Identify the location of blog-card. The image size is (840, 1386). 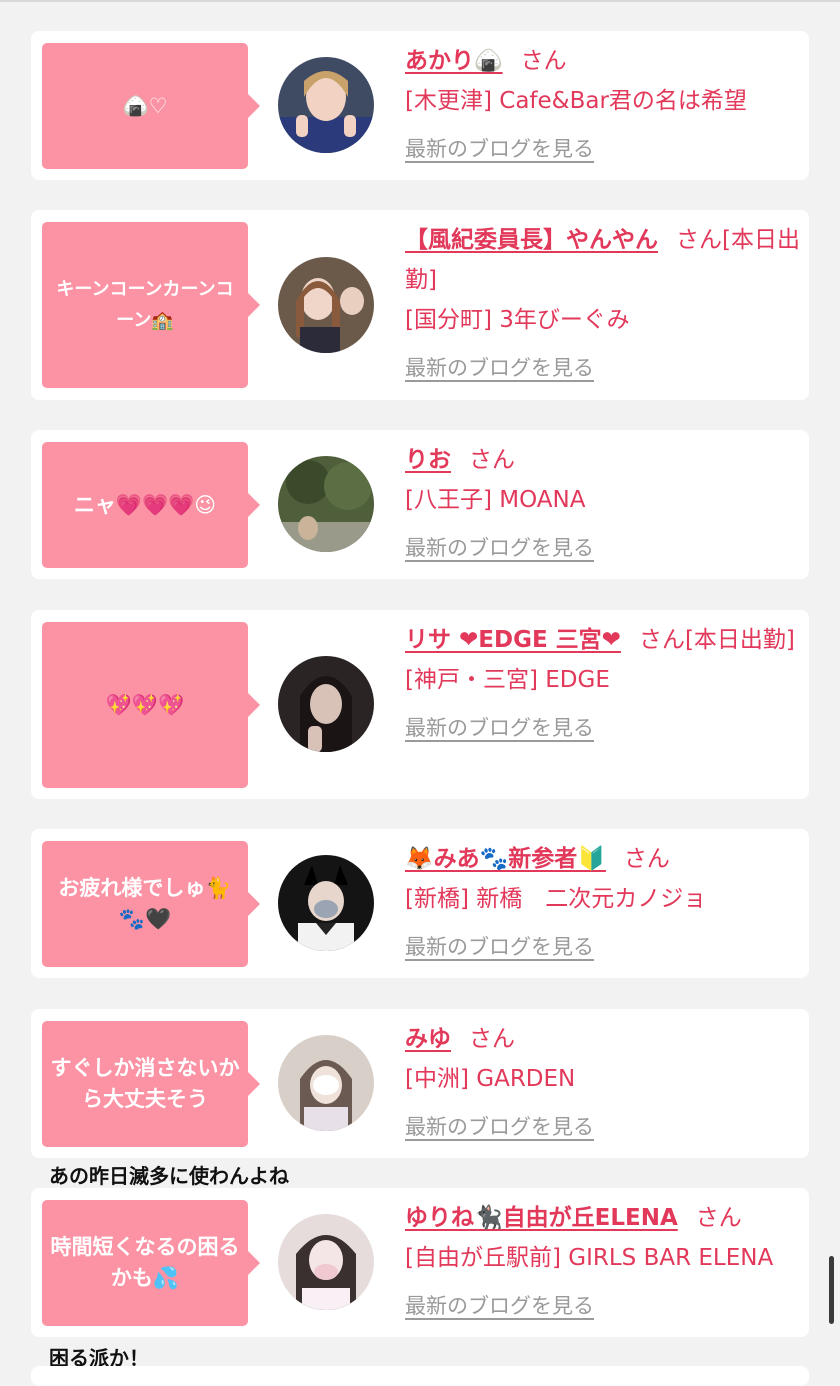
(420, 1376).